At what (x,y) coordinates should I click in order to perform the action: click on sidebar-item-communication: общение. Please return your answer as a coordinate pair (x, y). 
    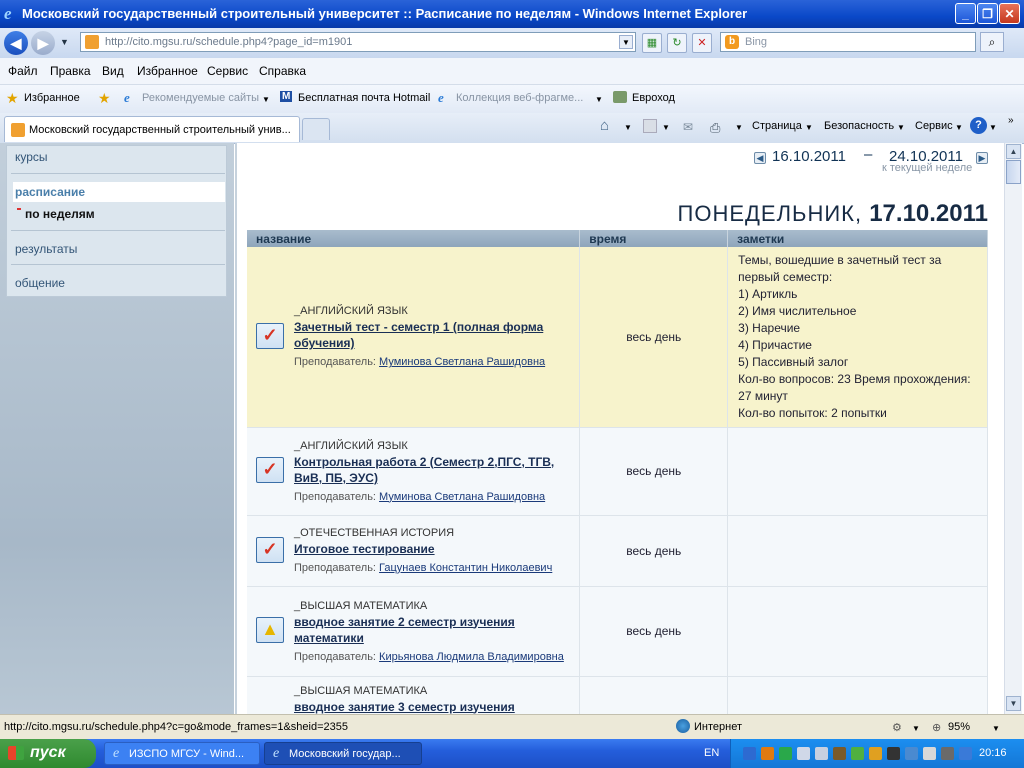
    Looking at the image, I should click on (40, 283).